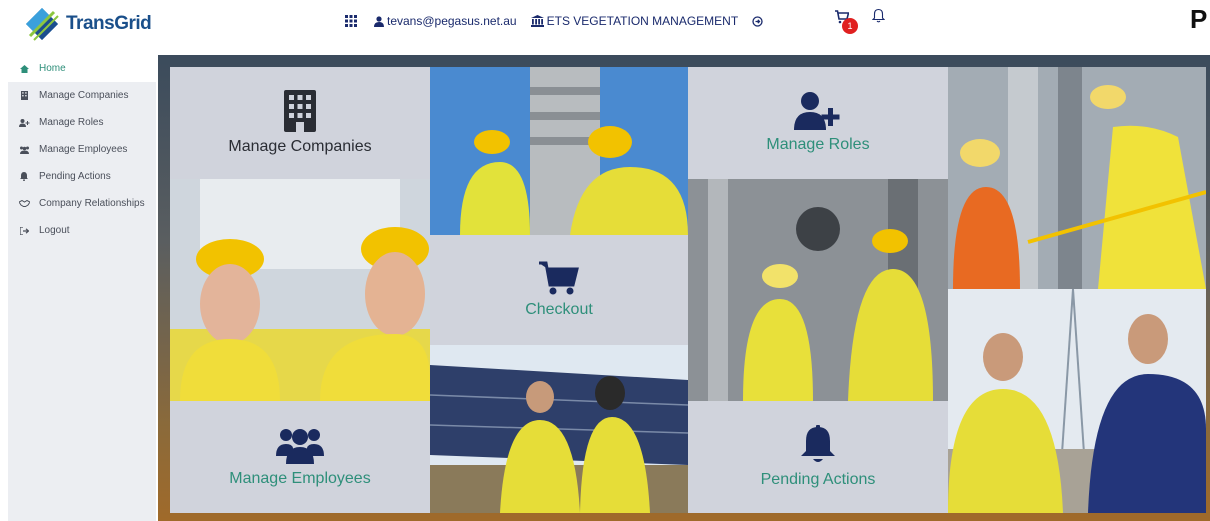 The width and height of the screenshot is (1210, 521). I want to click on grid-icon, so click(351, 21).